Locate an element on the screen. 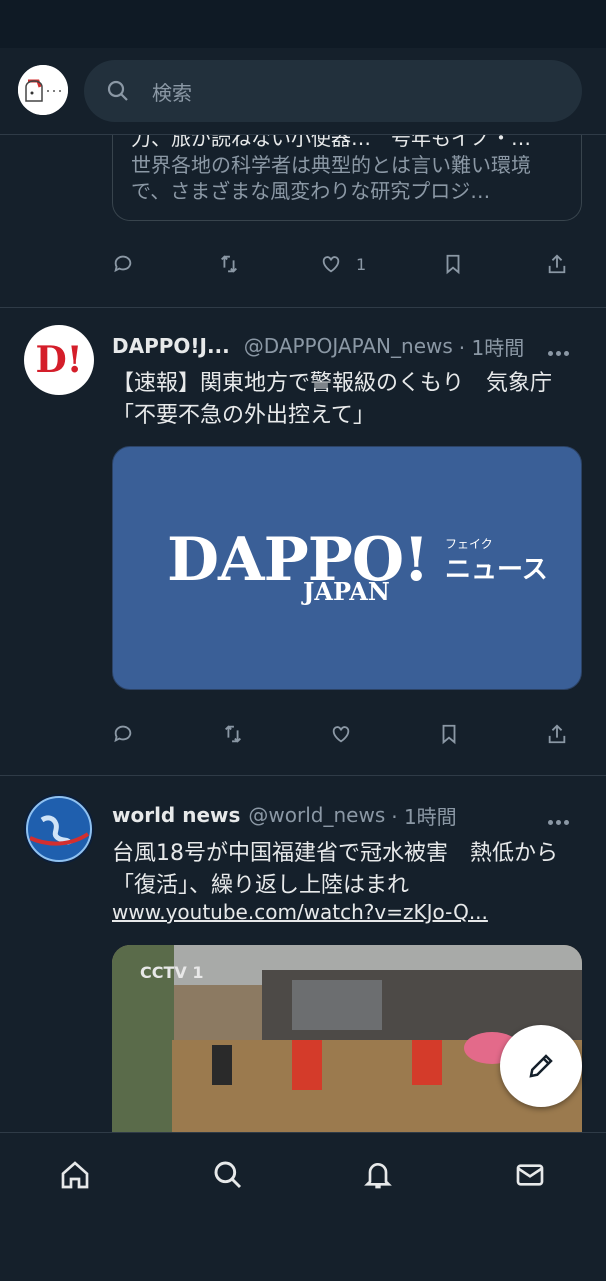  avatar: D! is located at coordinates (59, 360).